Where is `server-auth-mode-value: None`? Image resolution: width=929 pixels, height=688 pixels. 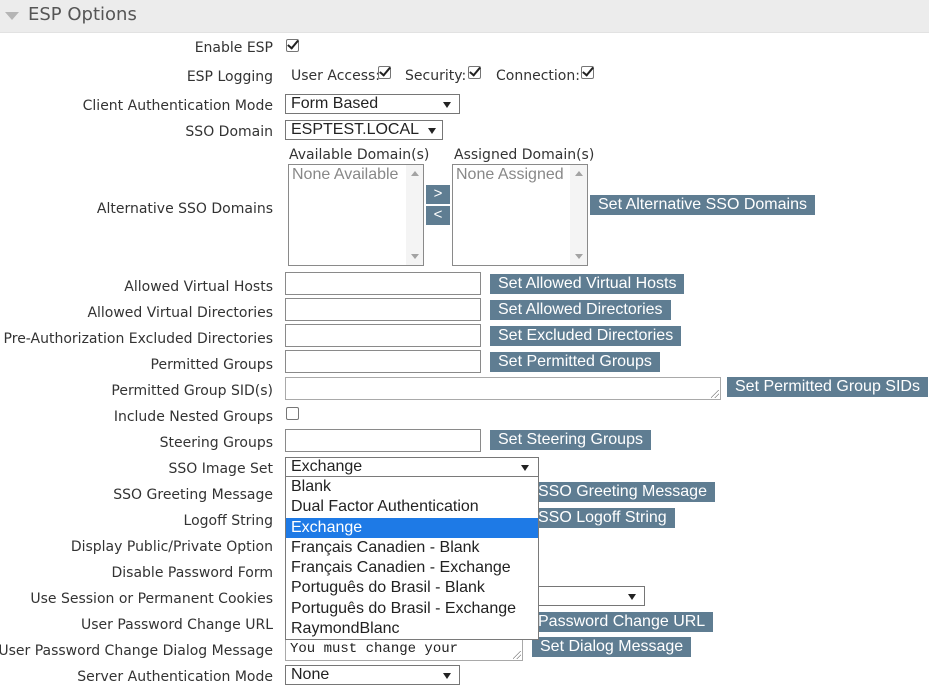 server-auth-mode-value: None is located at coordinates (310, 674).